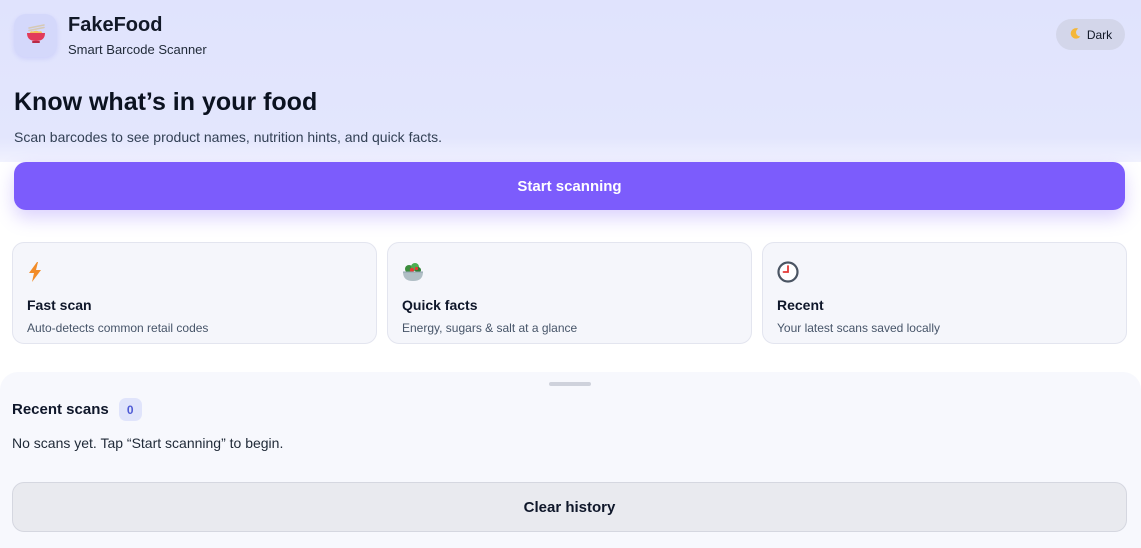 The image size is (1141, 548). What do you see at coordinates (944, 272) in the screenshot?
I see `clock-icon` at bounding box center [944, 272].